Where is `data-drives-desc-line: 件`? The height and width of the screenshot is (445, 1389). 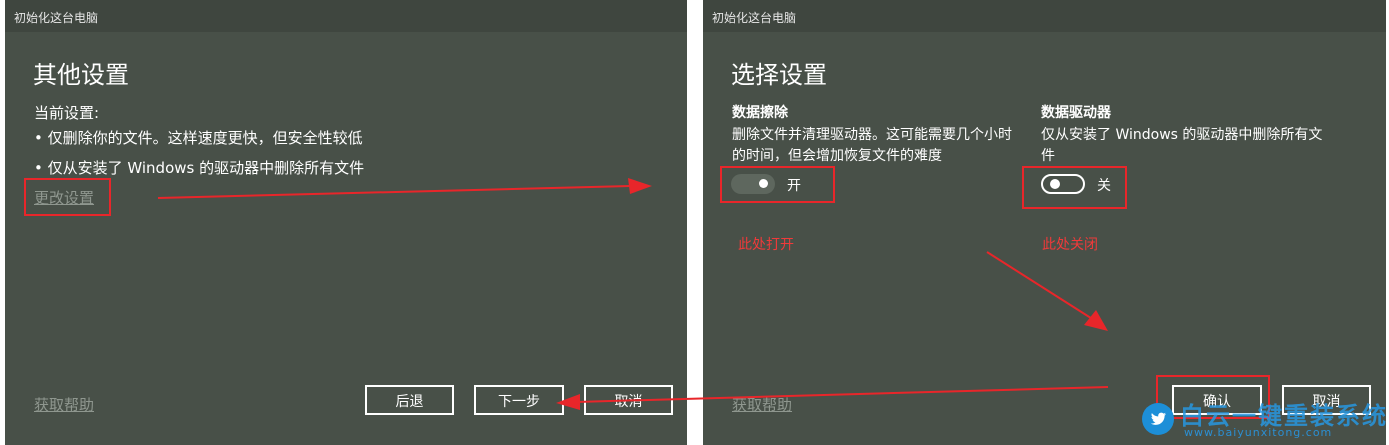
data-drives-desc-line: 件 is located at coordinates (1048, 156).